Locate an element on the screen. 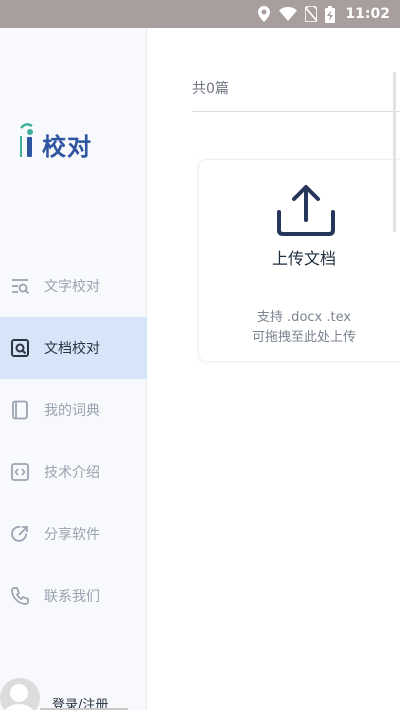 Image resolution: width=400 pixels, height=710 pixels. drag-drop-hint: 可拖拽至此处上传 is located at coordinates (303, 337).